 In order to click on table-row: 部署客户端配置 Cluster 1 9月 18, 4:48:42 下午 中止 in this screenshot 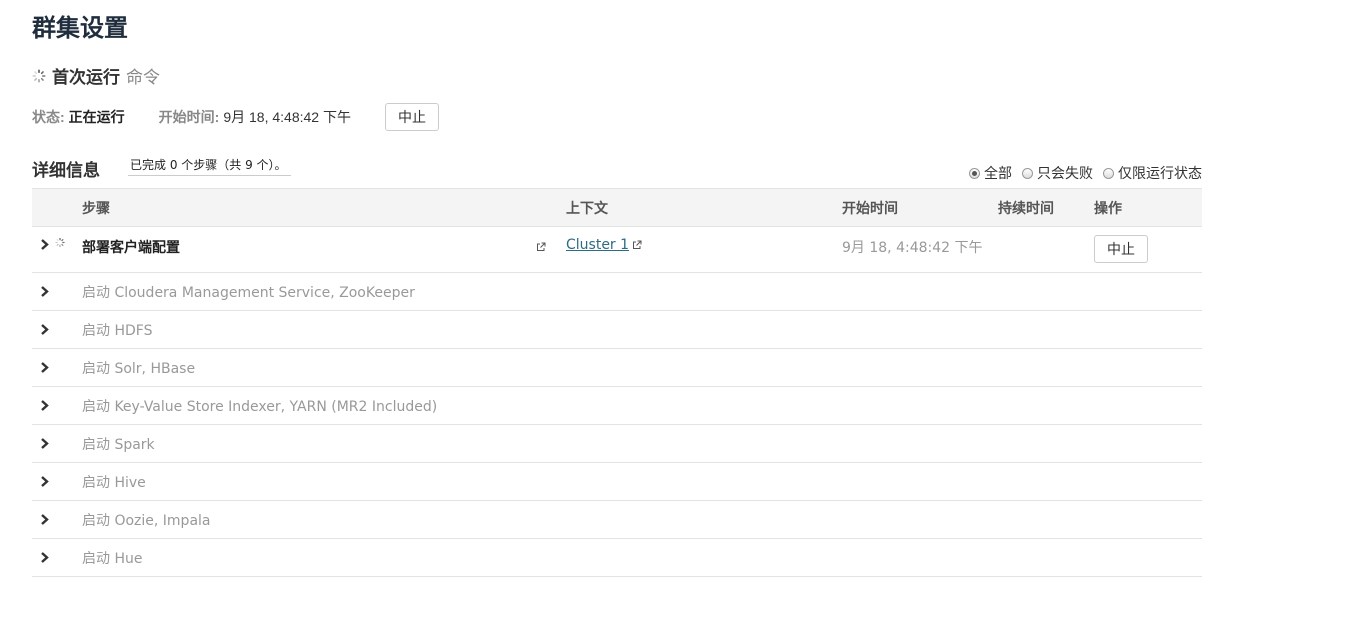, I will do `click(617, 250)`.